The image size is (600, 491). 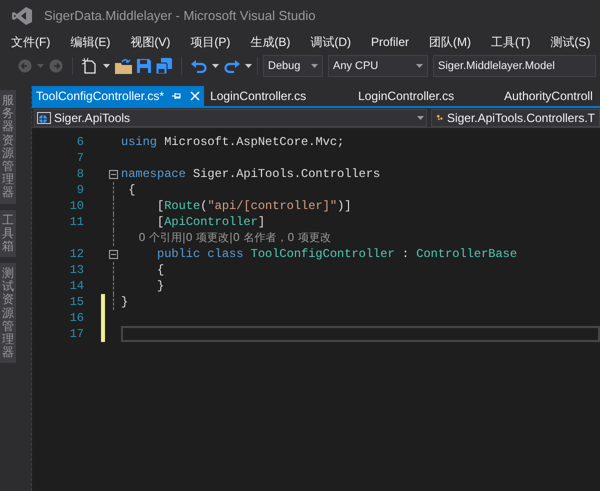 What do you see at coordinates (44, 118) in the screenshot?
I see `globe-icon` at bounding box center [44, 118].